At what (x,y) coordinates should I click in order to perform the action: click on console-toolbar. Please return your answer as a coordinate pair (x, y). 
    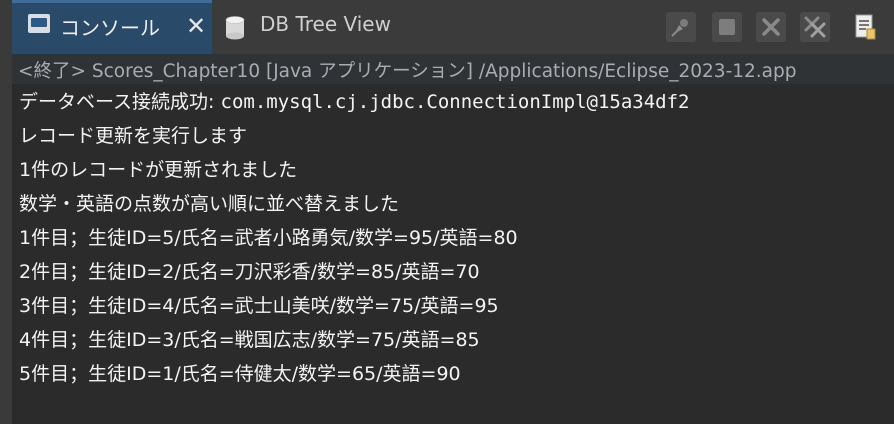
    Looking at the image, I should click on (777, 28).